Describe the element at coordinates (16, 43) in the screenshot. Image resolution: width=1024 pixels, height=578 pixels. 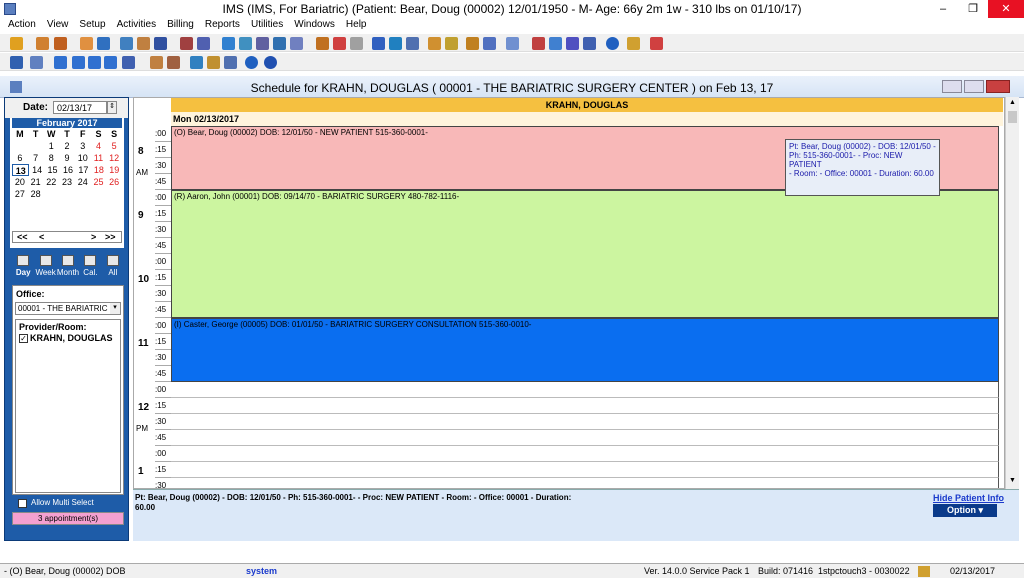
I see `patient-icon` at that location.